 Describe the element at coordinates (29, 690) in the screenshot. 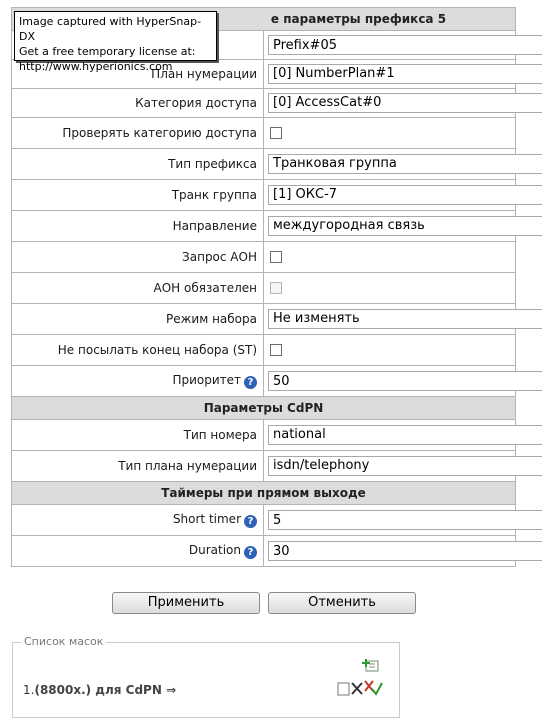

I see `mask-index: 1.` at that location.